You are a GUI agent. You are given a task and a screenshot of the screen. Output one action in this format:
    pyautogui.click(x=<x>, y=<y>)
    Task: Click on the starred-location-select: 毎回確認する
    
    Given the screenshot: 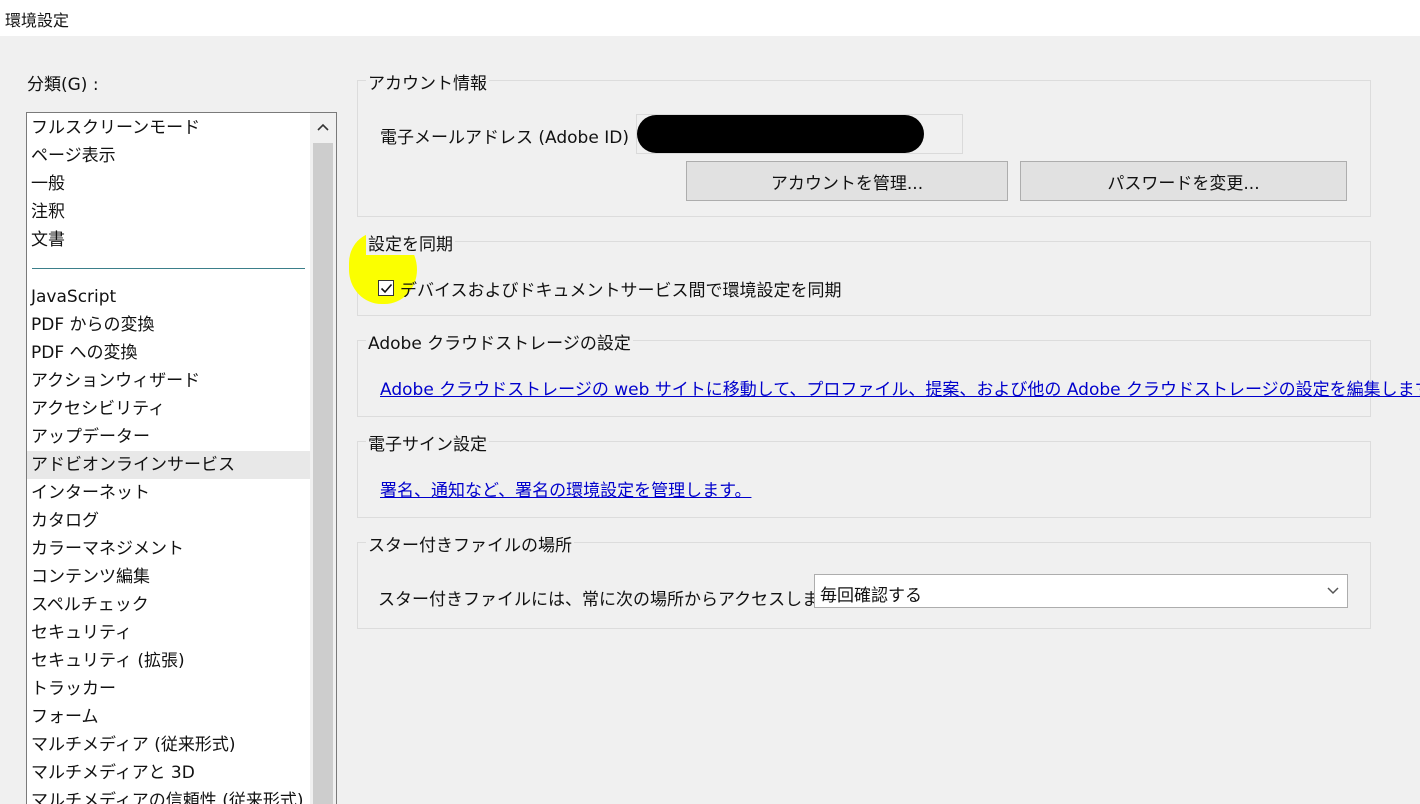 What is the action you would take?
    pyautogui.click(x=1081, y=591)
    